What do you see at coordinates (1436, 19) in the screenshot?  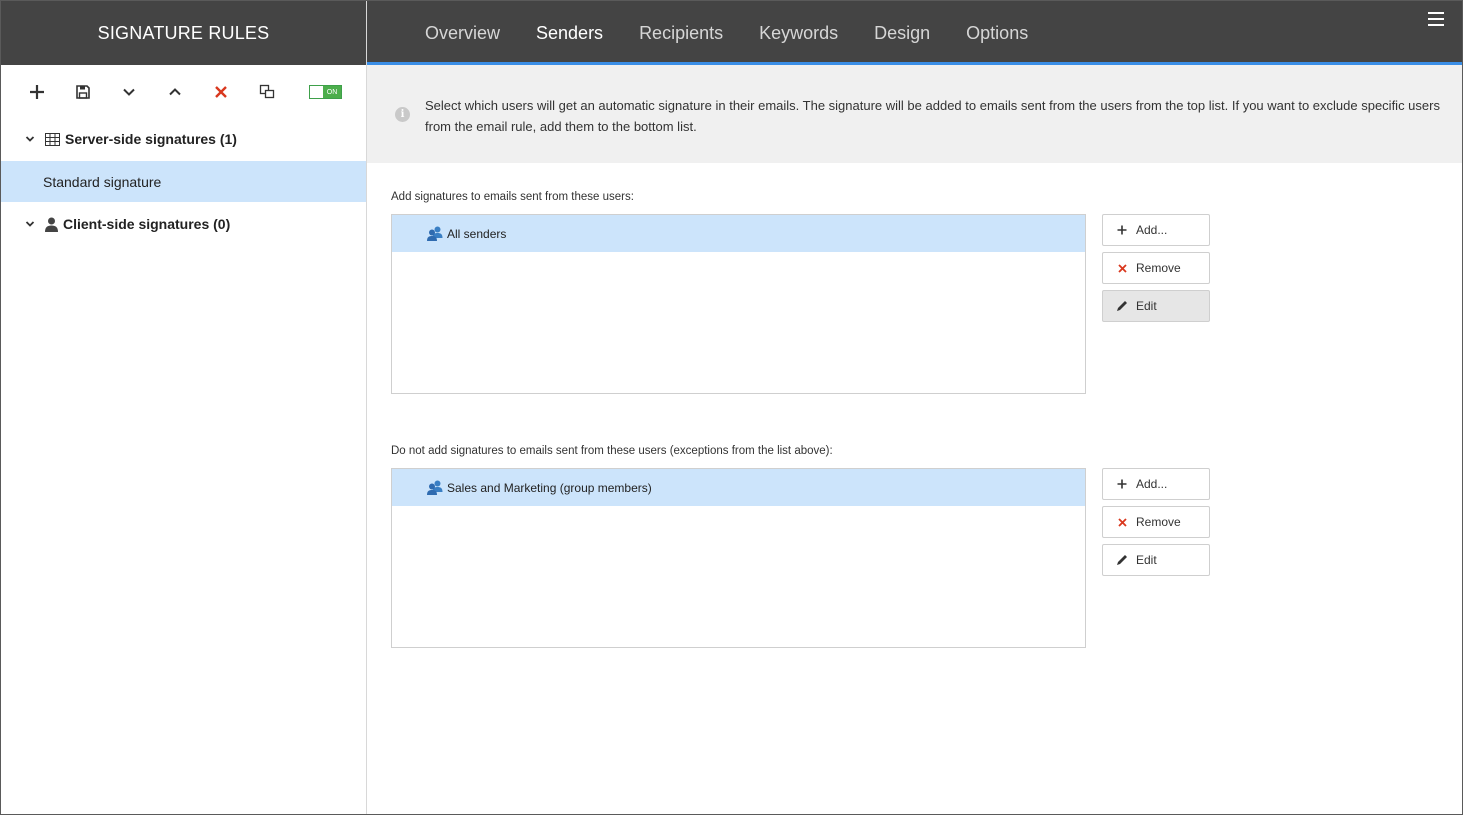 I see `menu-icon` at bounding box center [1436, 19].